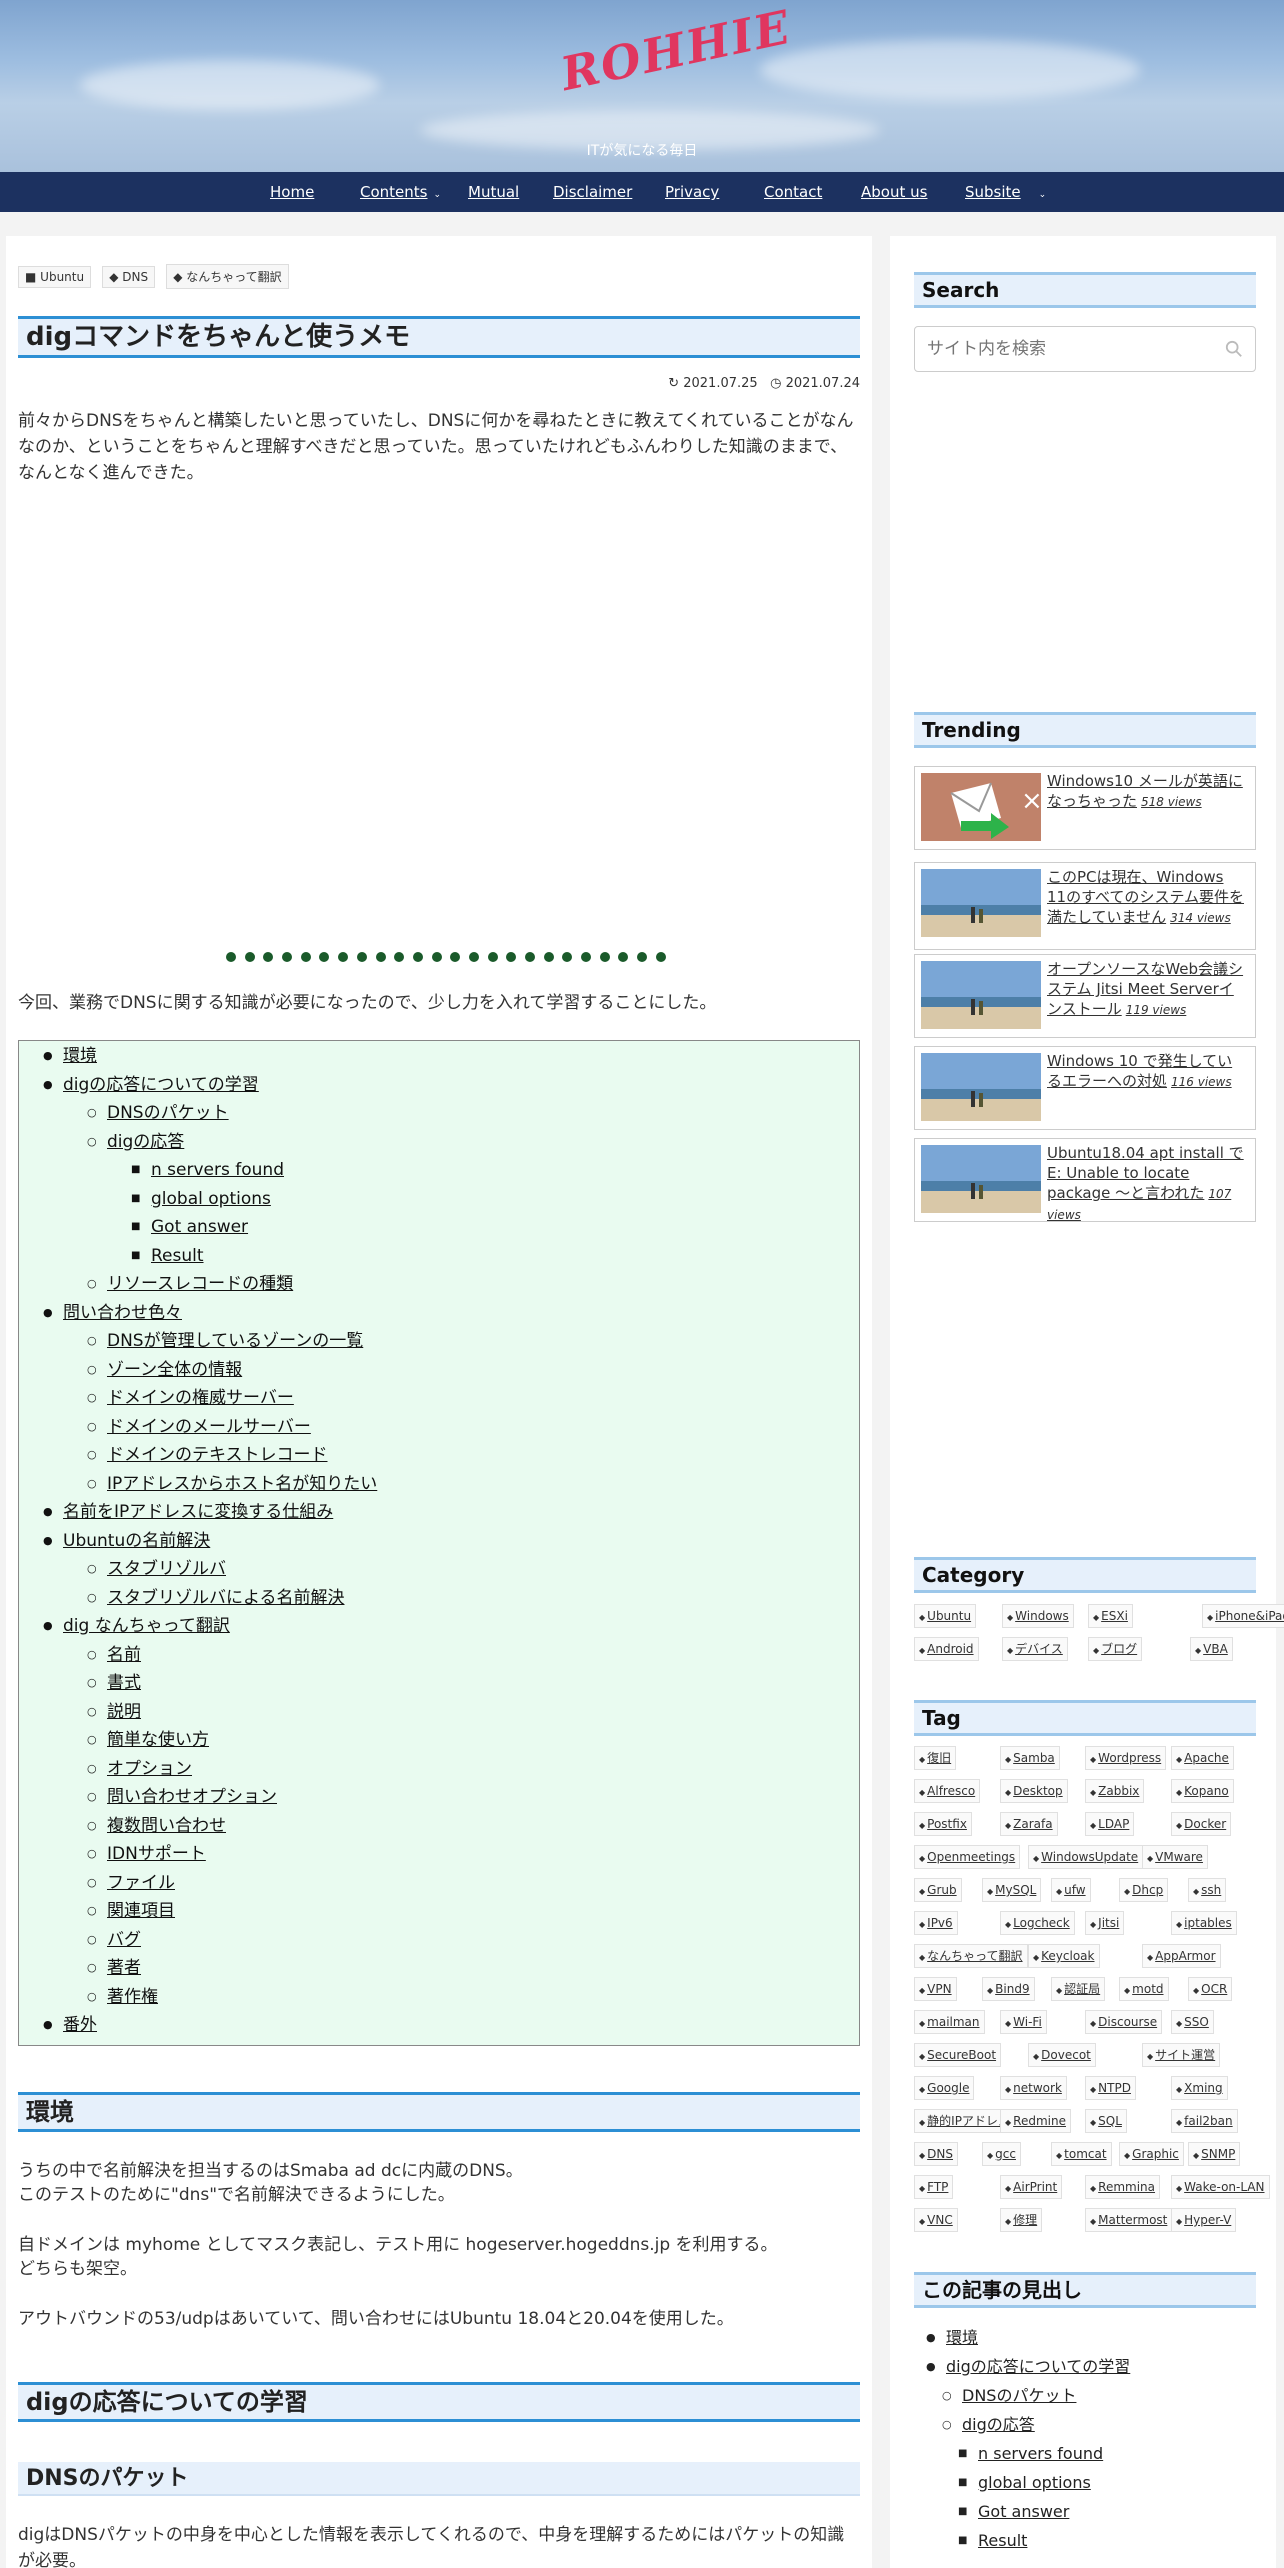 The width and height of the screenshot is (1284, 2568). What do you see at coordinates (225, 1341) in the screenshot?
I see `toc-item: DNSが管理しているゾーンの一覧` at bounding box center [225, 1341].